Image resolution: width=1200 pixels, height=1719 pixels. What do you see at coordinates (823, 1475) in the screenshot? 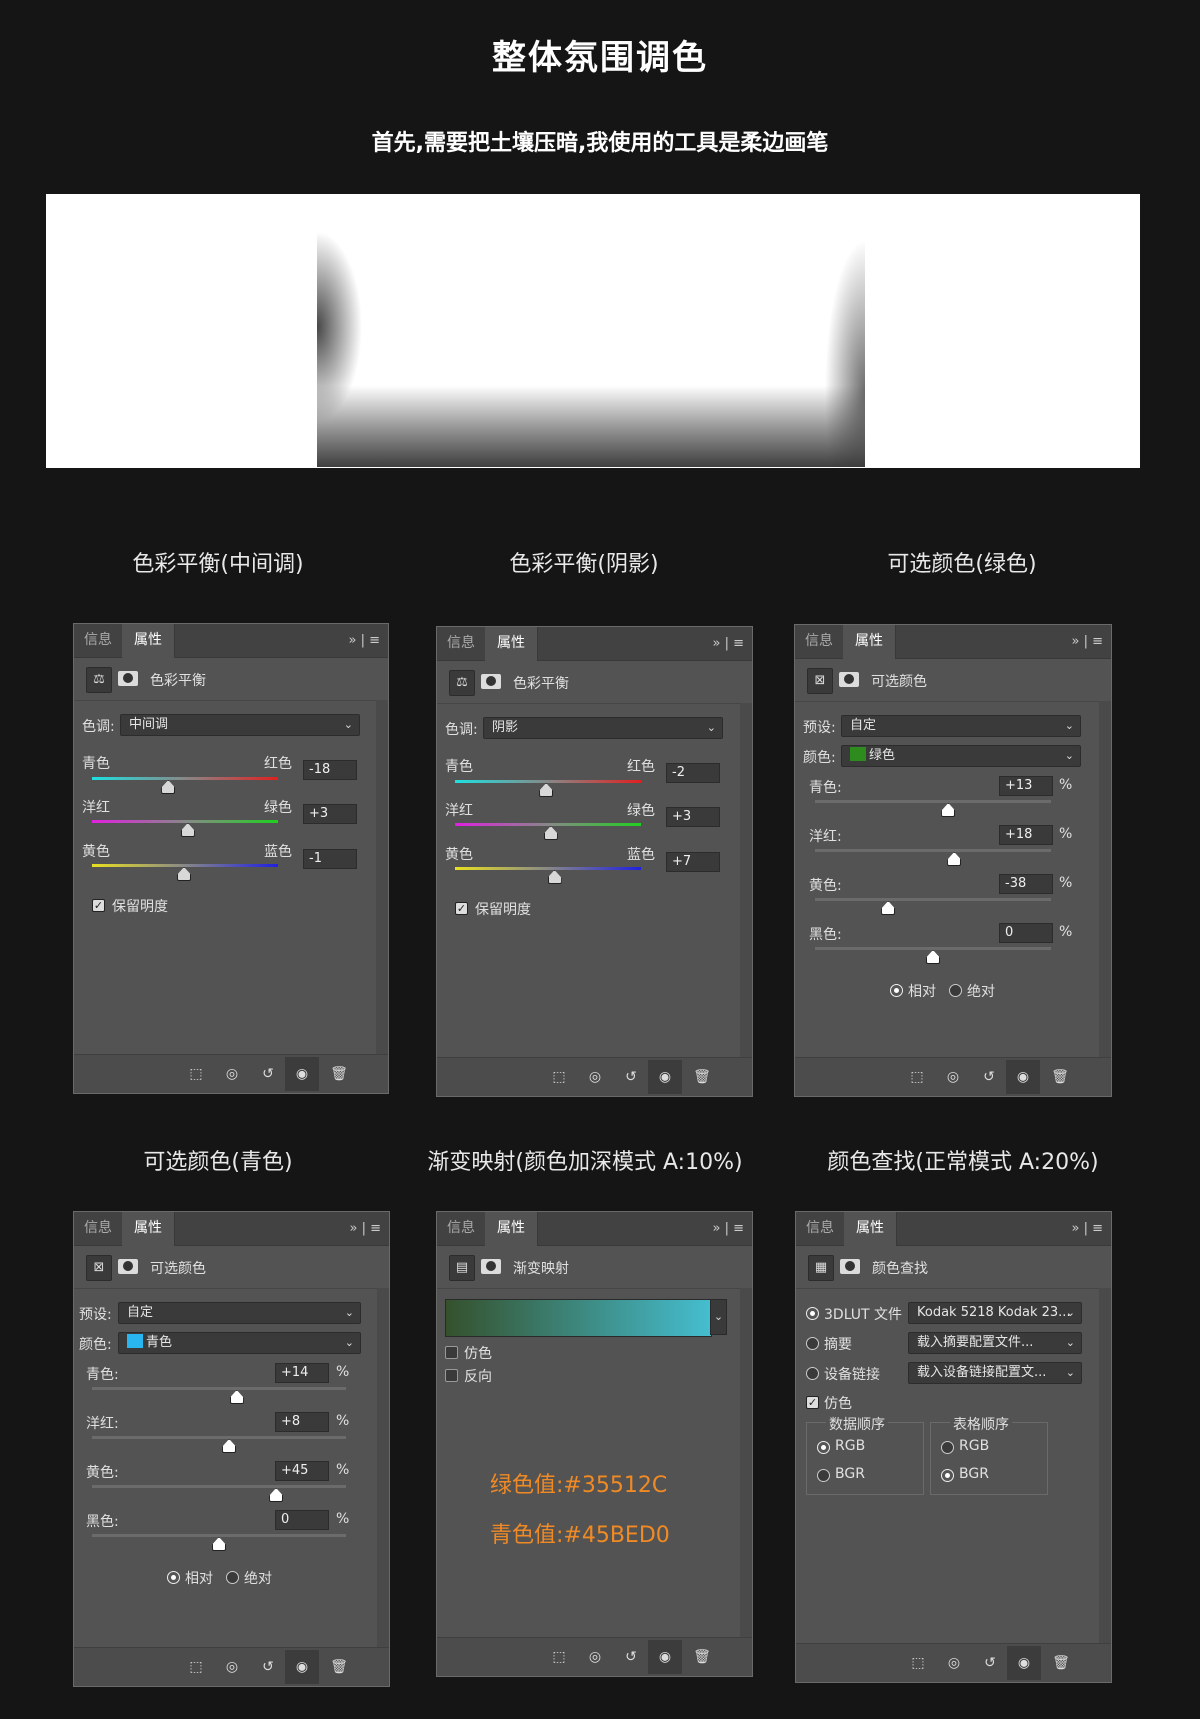
I see `data-order-bgr-radio` at bounding box center [823, 1475].